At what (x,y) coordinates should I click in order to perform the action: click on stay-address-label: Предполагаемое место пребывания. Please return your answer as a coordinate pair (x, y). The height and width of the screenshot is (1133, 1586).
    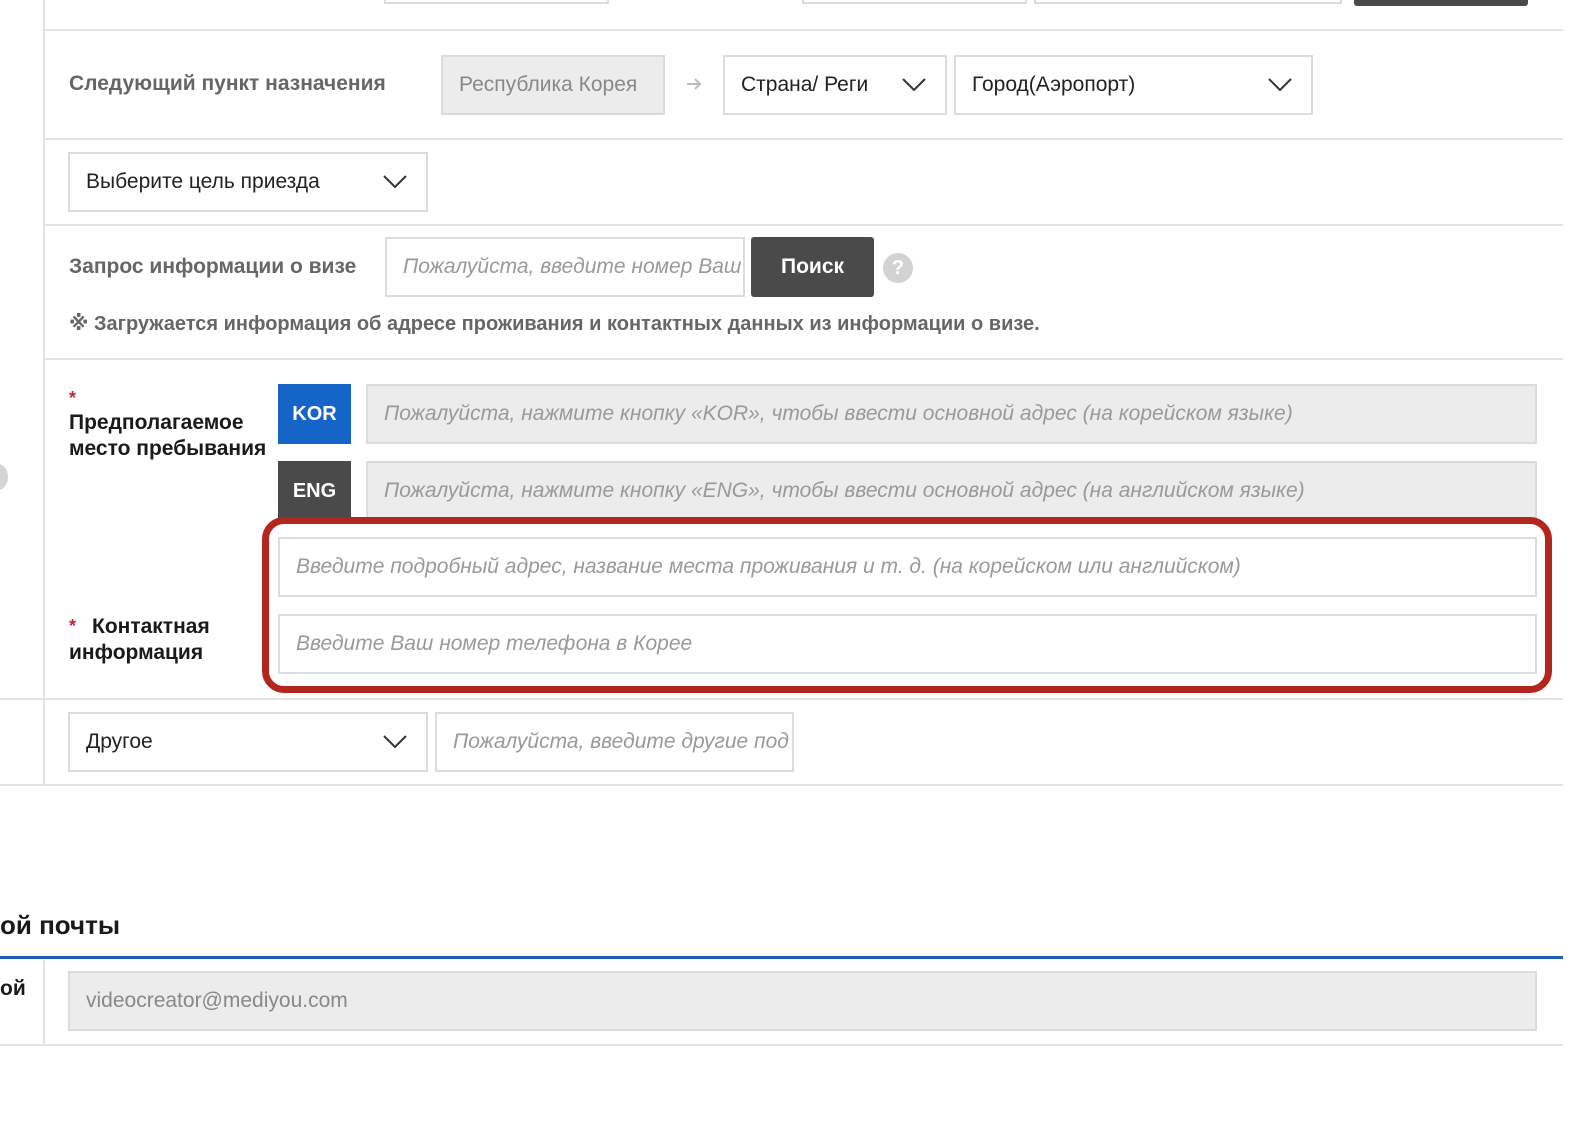
    Looking at the image, I should click on (168, 435).